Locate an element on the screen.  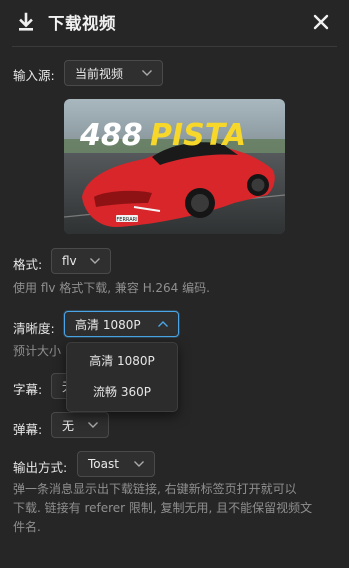
thumbnail-title-white: 488 is located at coordinates (111, 135).